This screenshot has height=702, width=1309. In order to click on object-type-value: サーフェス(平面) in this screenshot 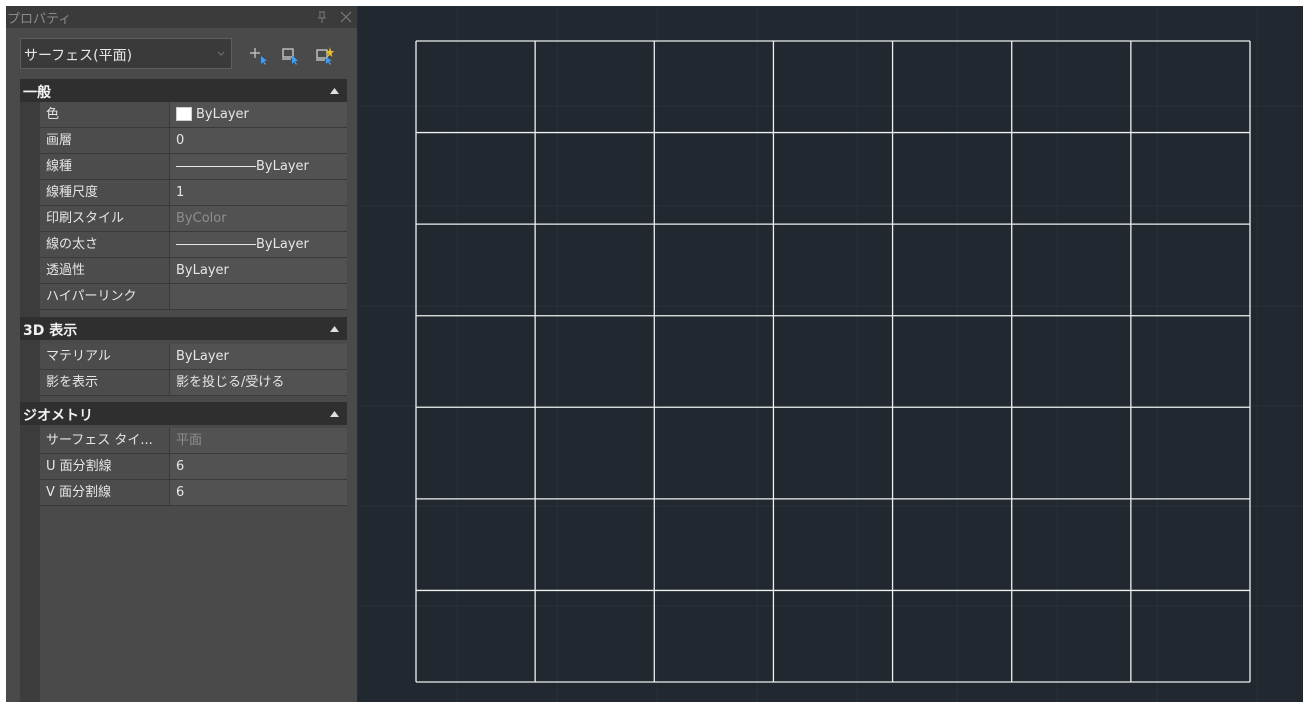, I will do `click(78, 56)`.